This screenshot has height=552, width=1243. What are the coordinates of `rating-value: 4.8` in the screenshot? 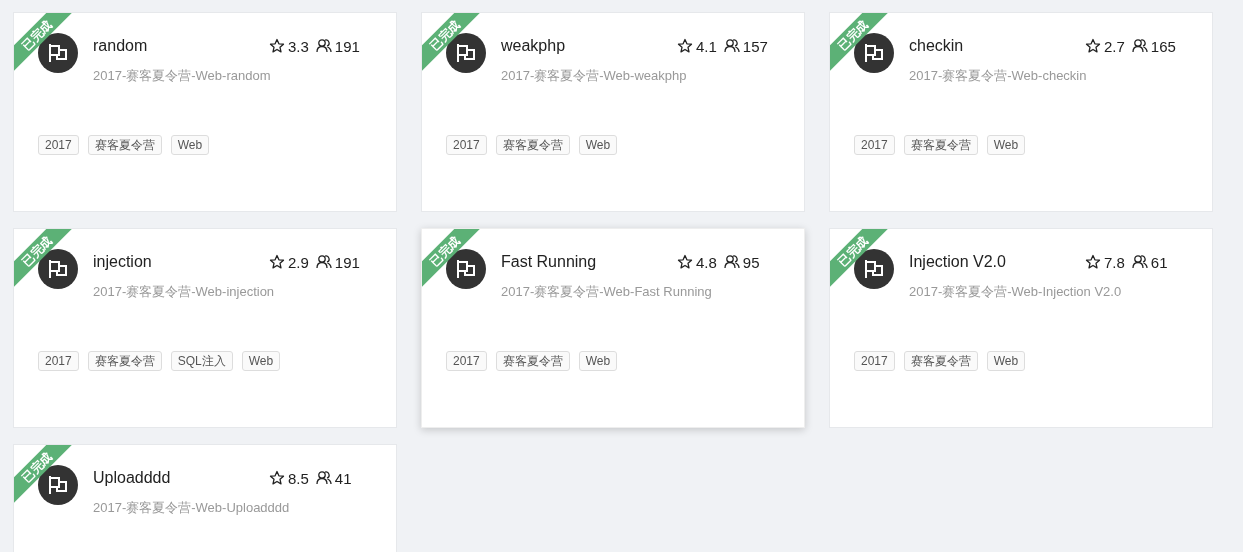 It's located at (706, 262).